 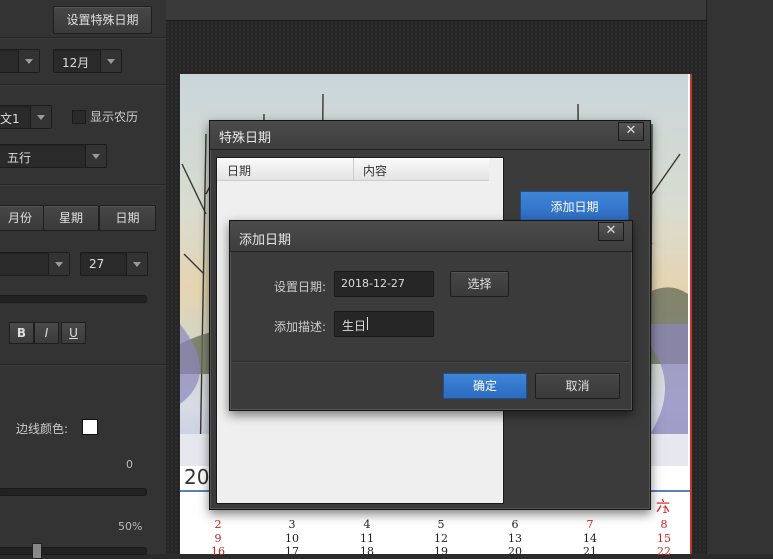 I want to click on tab-month: 月份, so click(x=22, y=218).